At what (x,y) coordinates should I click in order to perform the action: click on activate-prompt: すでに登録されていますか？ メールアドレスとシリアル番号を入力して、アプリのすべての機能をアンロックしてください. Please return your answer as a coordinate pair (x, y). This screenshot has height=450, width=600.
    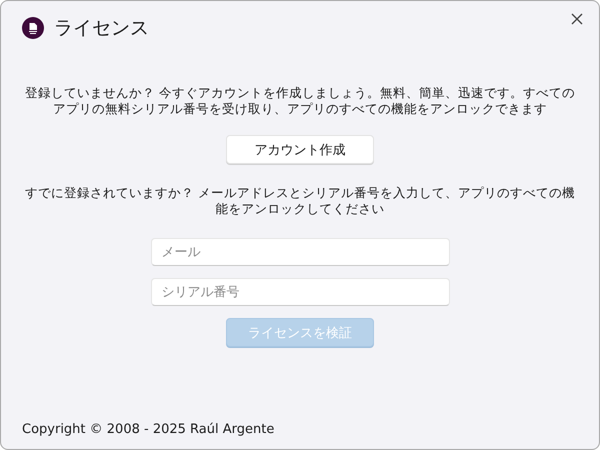
    Looking at the image, I should click on (300, 201).